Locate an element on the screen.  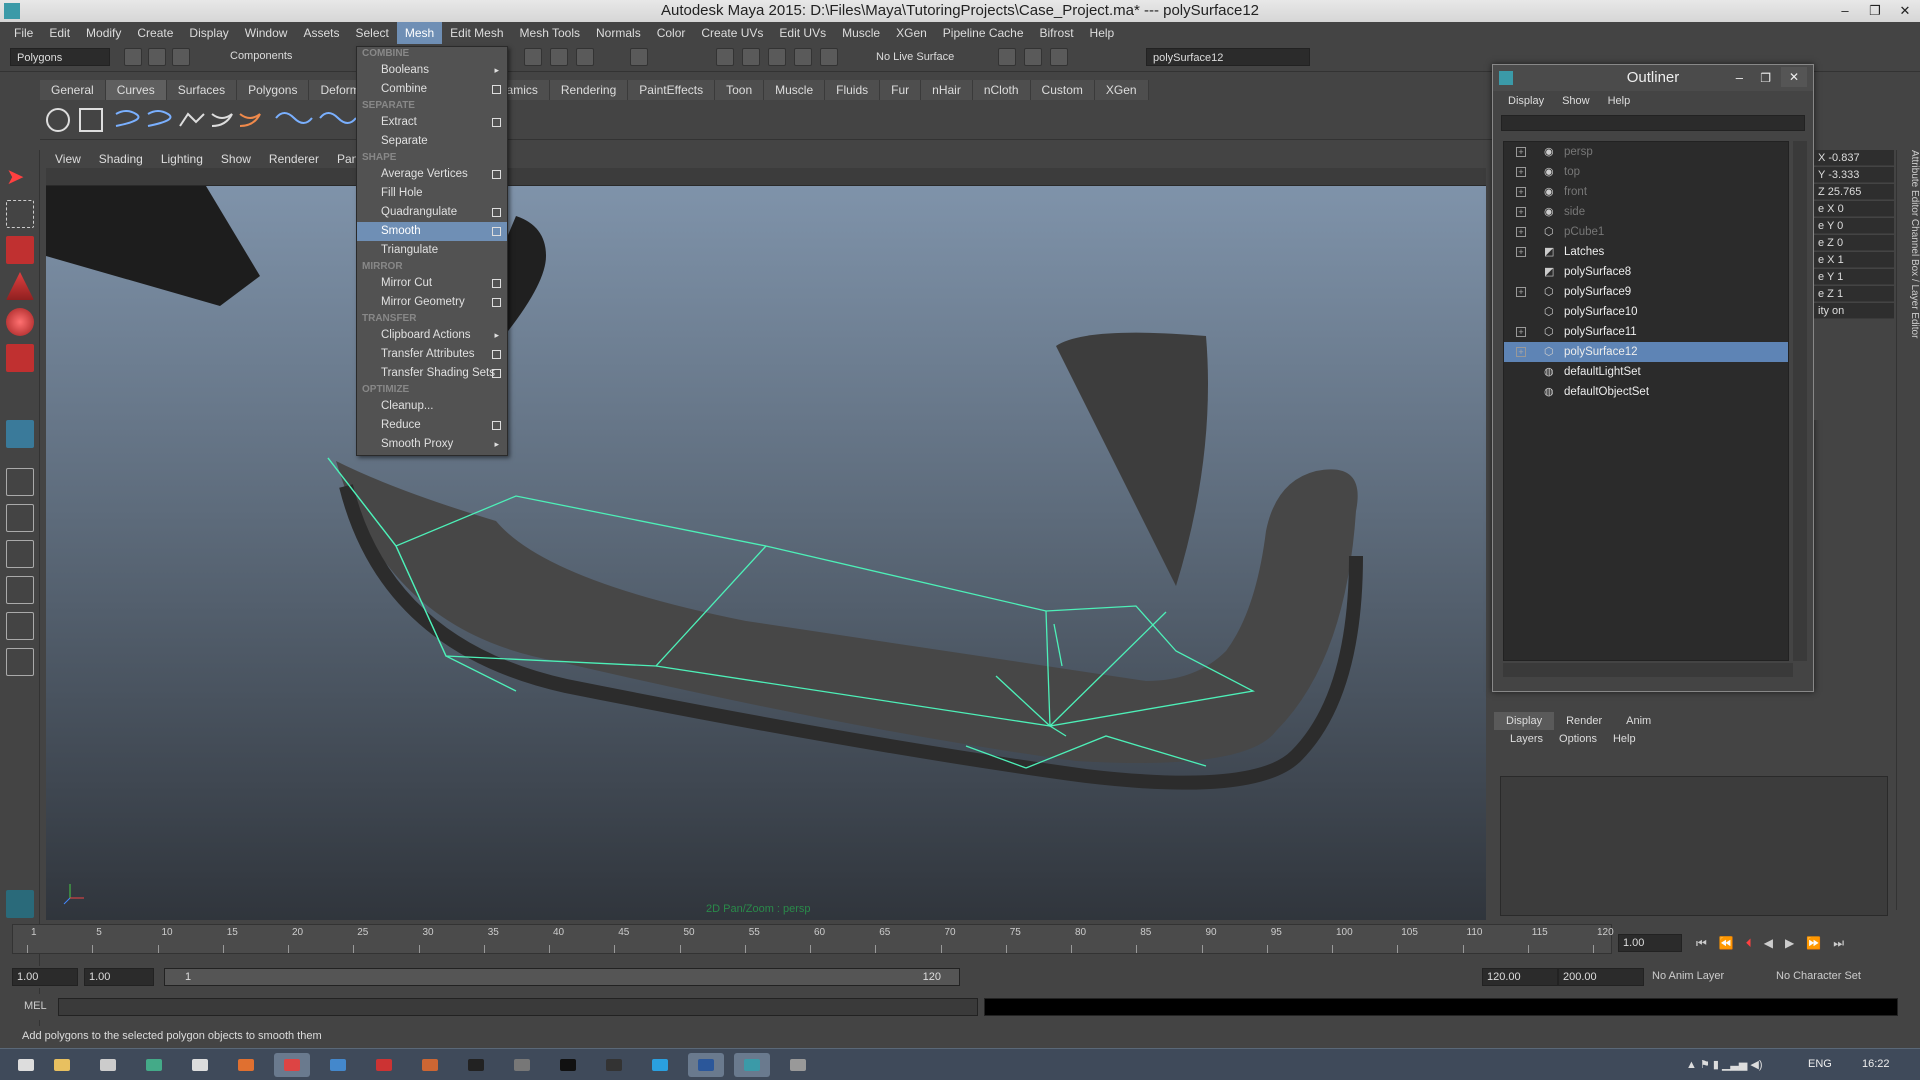
outliner-item: + ◩ Latches is located at coordinates (1646, 252).